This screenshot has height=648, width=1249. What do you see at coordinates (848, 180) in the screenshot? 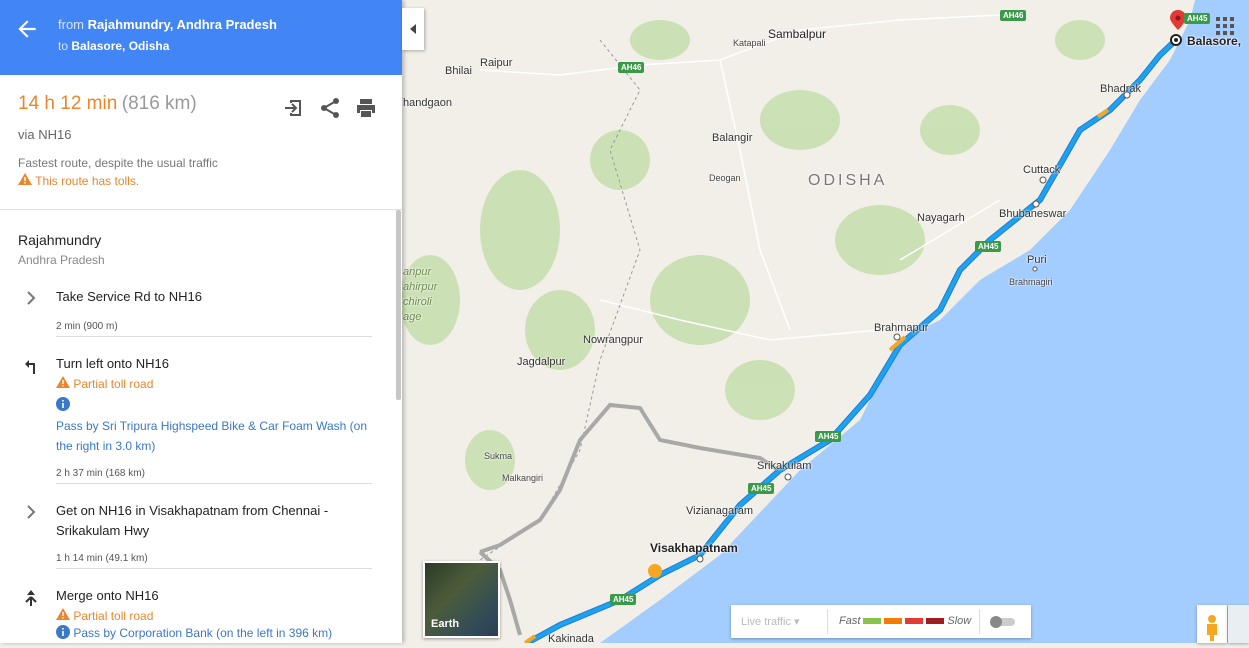
I see `map-label-odisha: ODISHA` at bounding box center [848, 180].